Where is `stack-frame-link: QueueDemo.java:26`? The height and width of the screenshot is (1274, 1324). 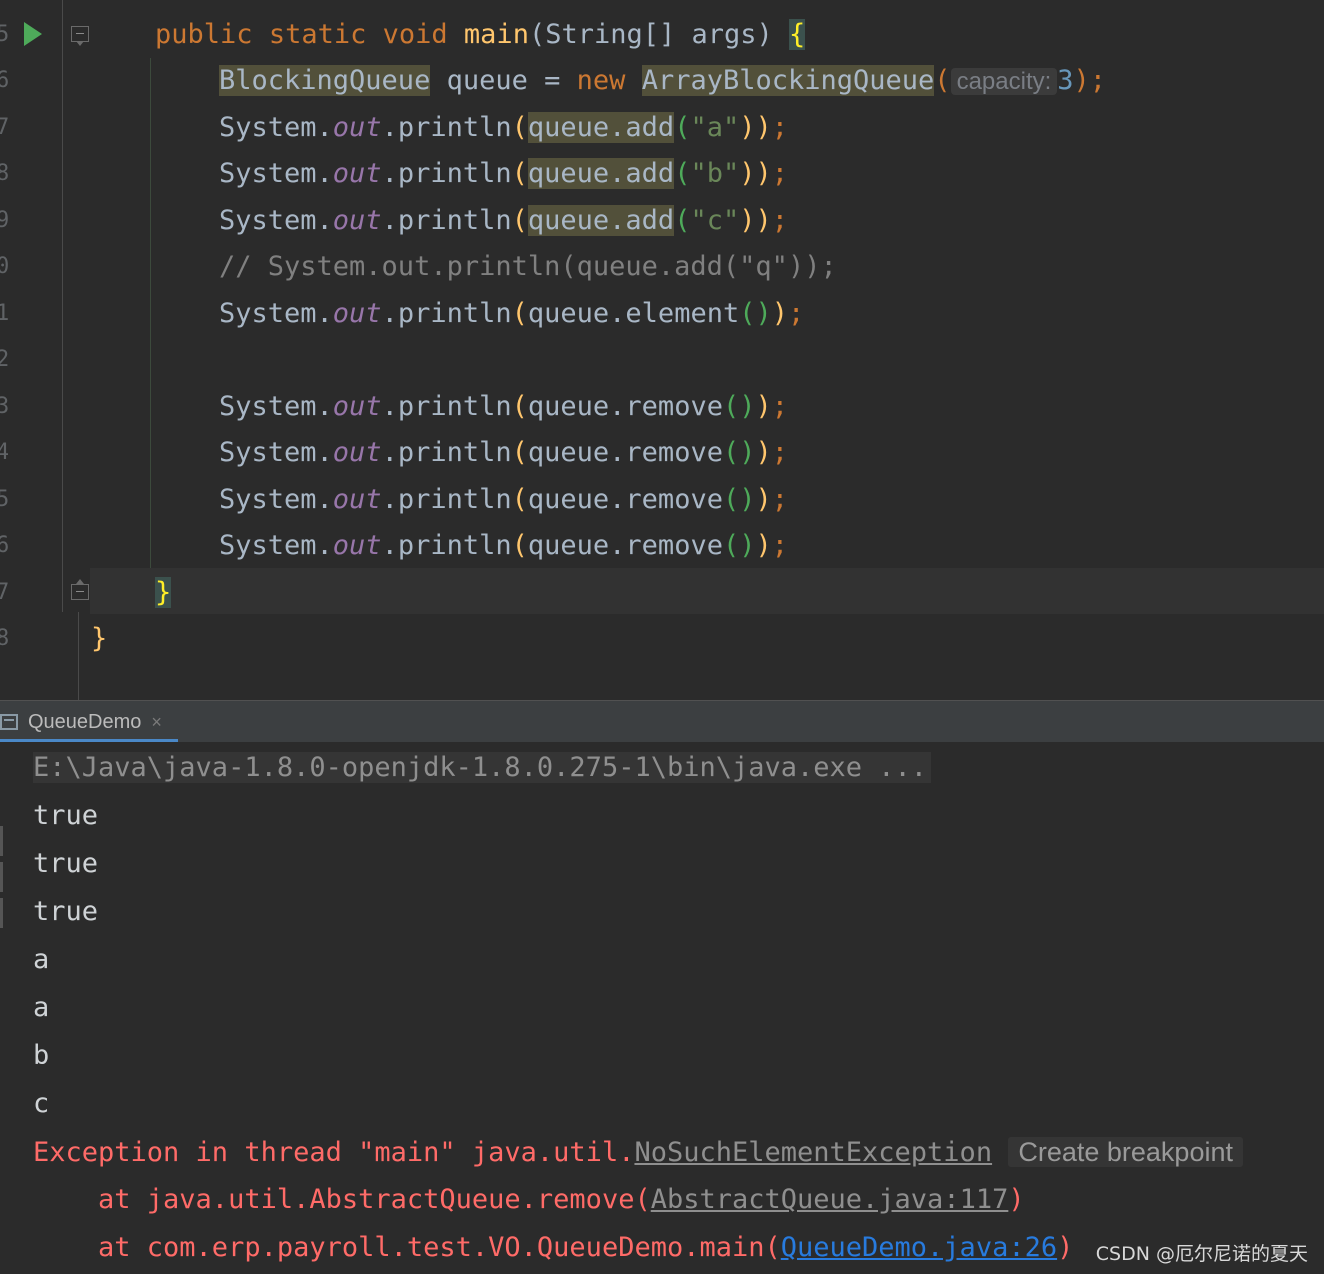 stack-frame-link: QueueDemo.java:26 is located at coordinates (919, 1247).